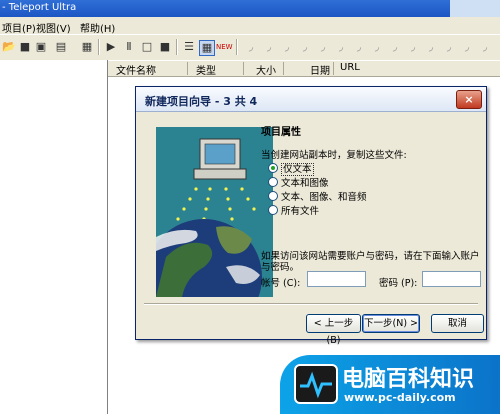 The image size is (500, 414). What do you see at coordinates (334, 155) in the screenshot?
I see `instruction-text: 当创建网站副本时，复制这些文件:` at bounding box center [334, 155].